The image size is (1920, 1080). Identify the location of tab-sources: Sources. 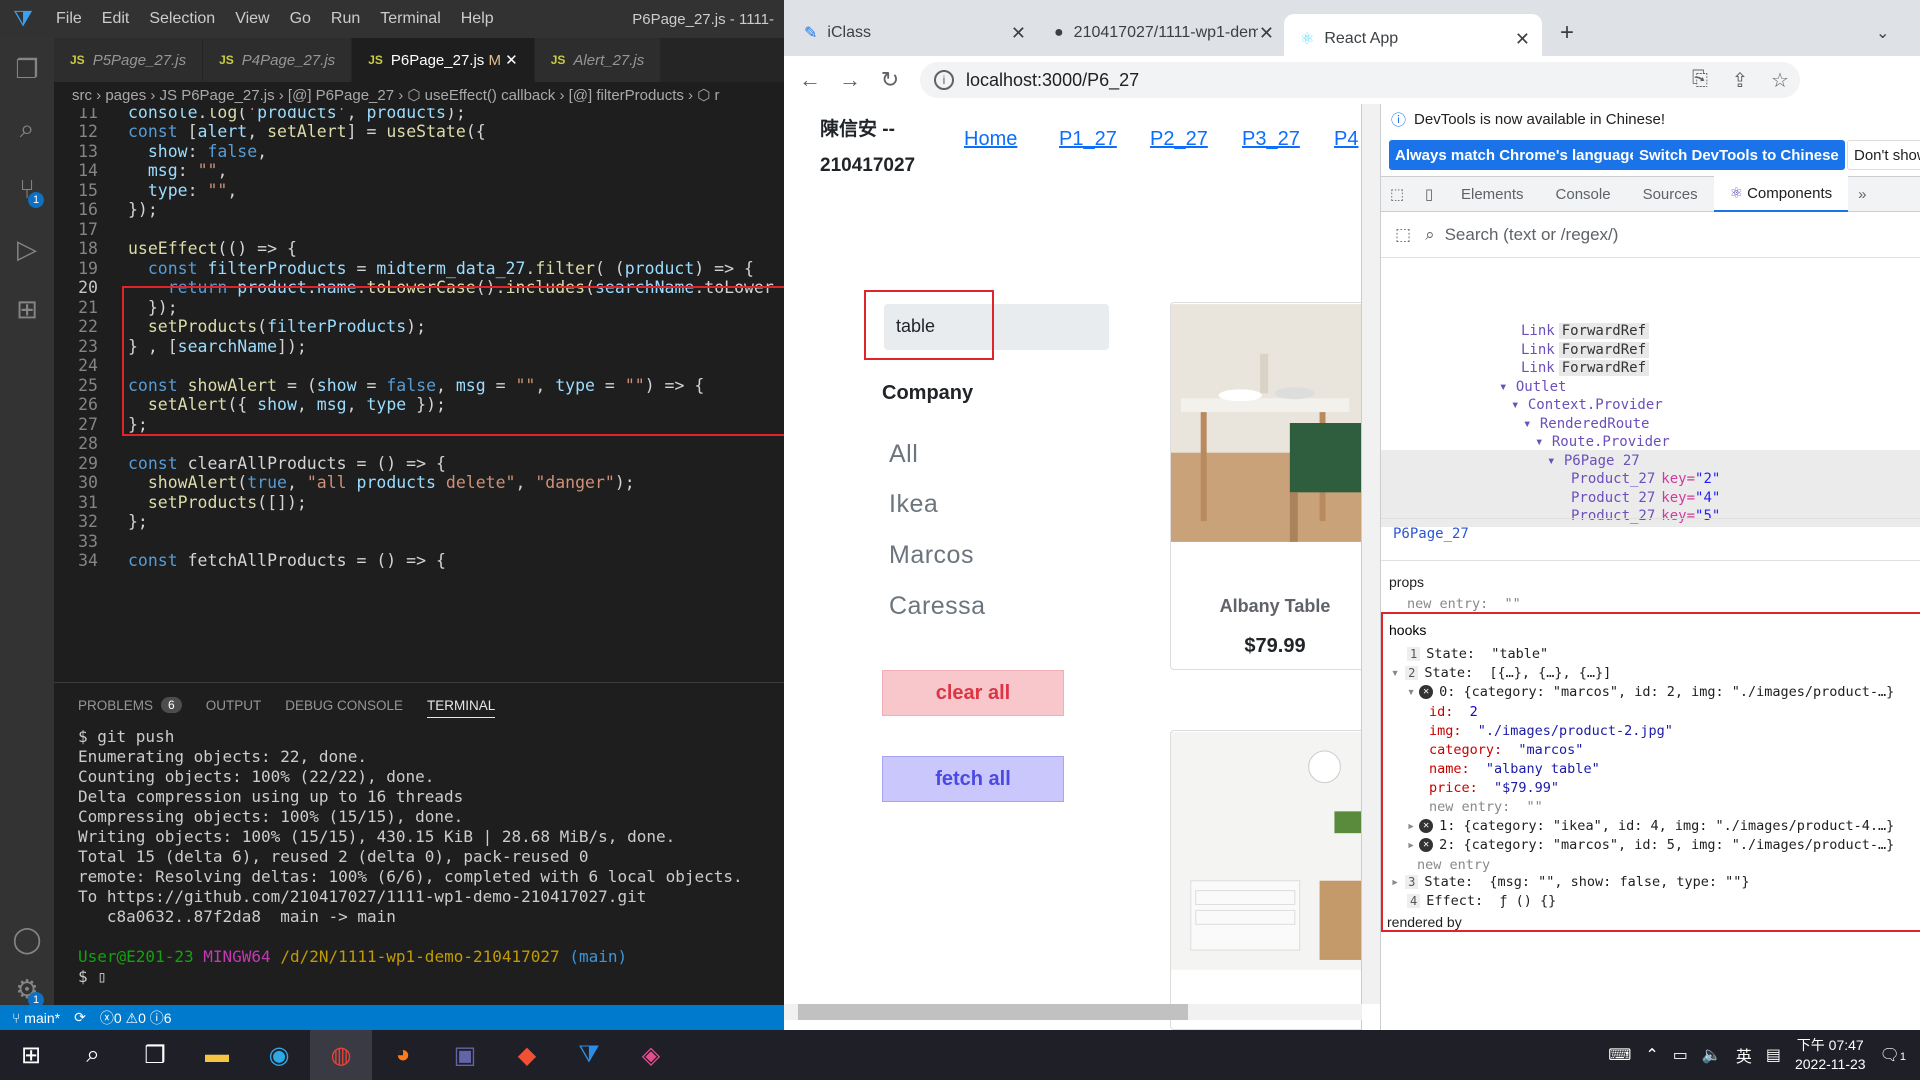
(1670, 194).